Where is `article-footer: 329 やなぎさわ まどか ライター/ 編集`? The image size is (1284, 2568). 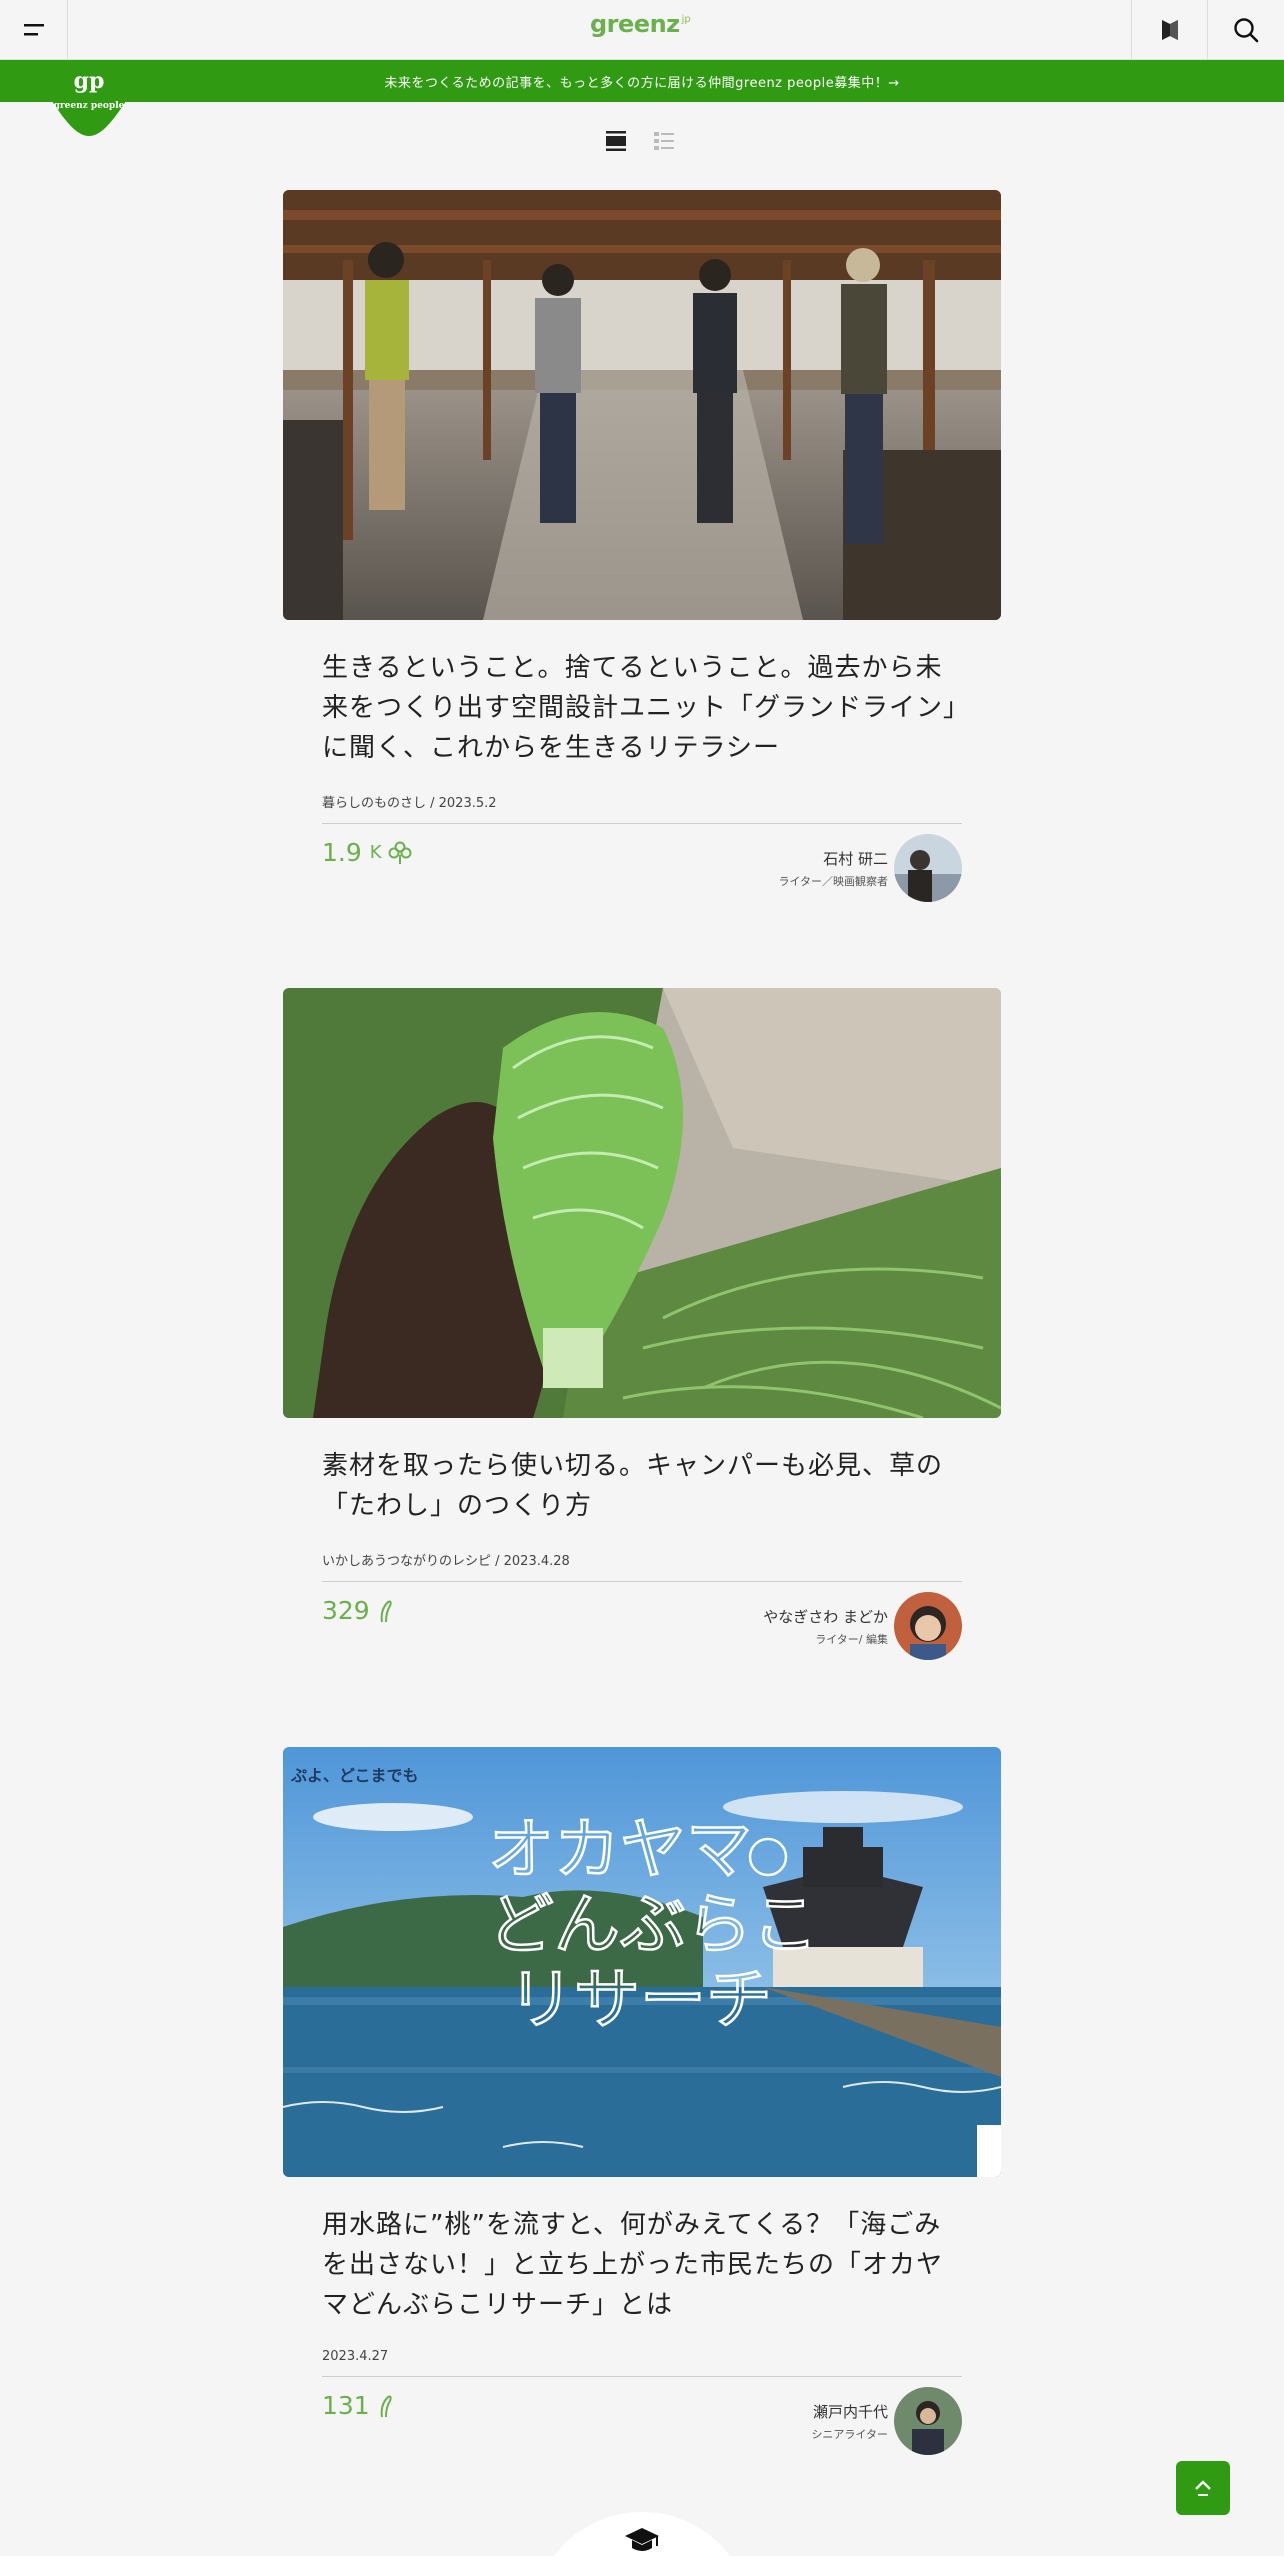
article-footer: 329 やなぎさわ まどか ライター/ 編集 is located at coordinates (642, 1621).